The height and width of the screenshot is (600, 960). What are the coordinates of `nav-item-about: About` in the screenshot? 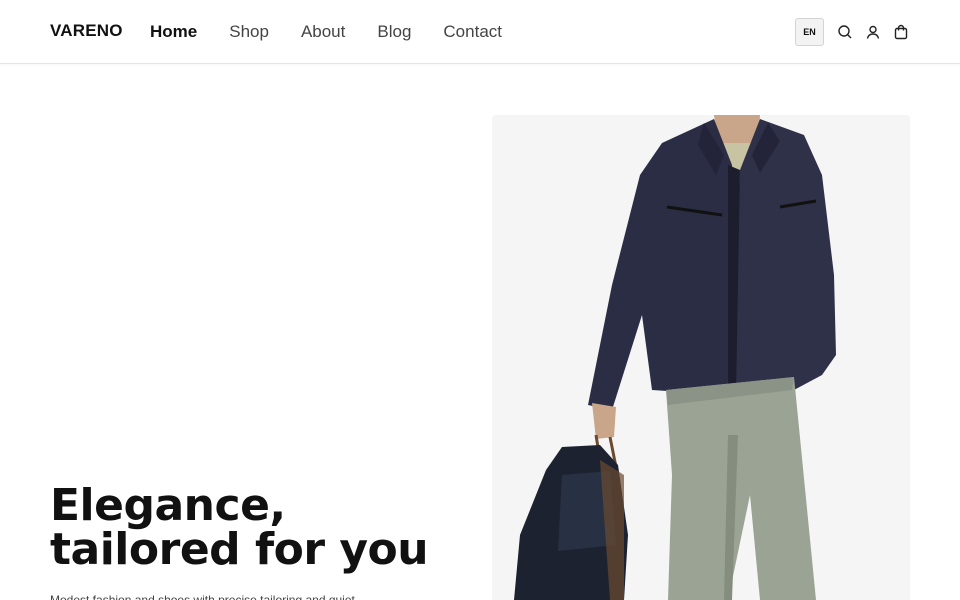 It's located at (323, 32).